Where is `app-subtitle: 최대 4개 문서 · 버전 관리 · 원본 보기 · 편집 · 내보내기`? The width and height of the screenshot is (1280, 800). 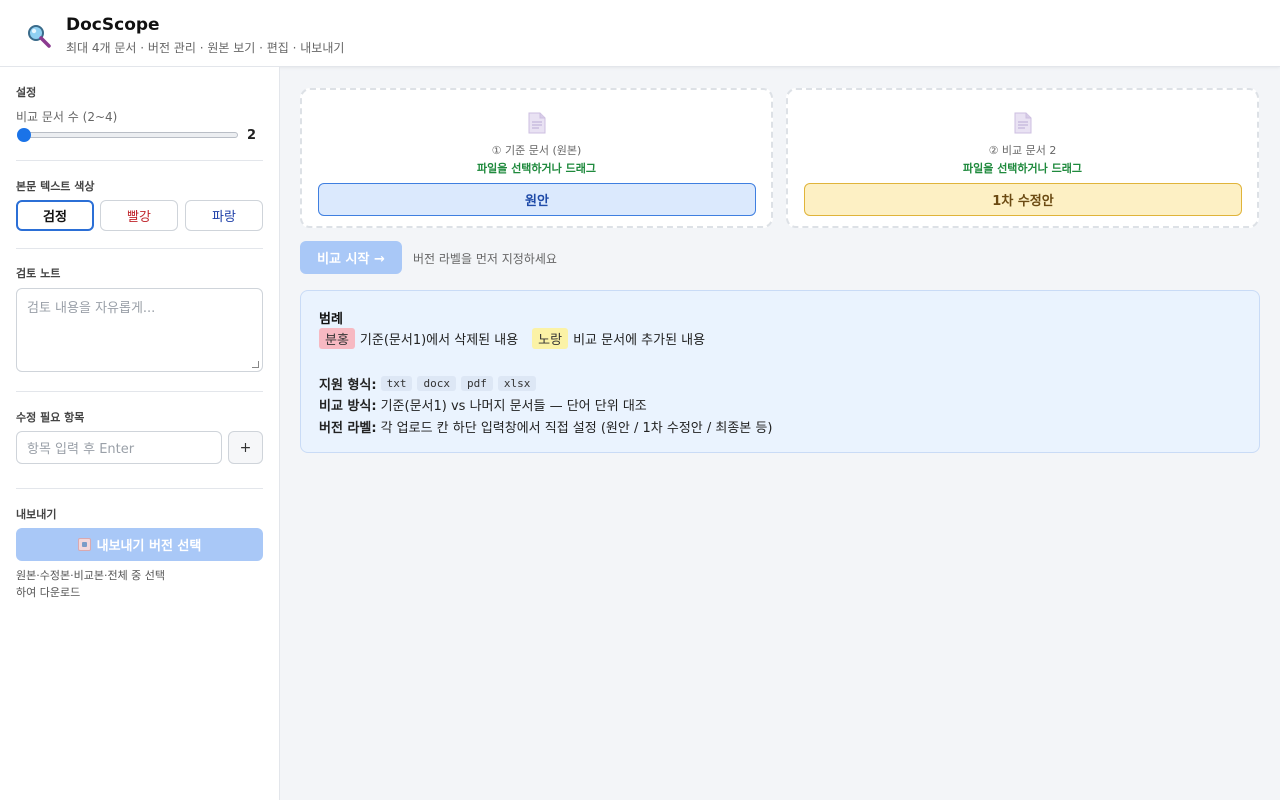
app-subtitle: 최대 4개 문서 · 버전 관리 · 원본 보기 · 편집 · 내보내기 is located at coordinates (205, 48).